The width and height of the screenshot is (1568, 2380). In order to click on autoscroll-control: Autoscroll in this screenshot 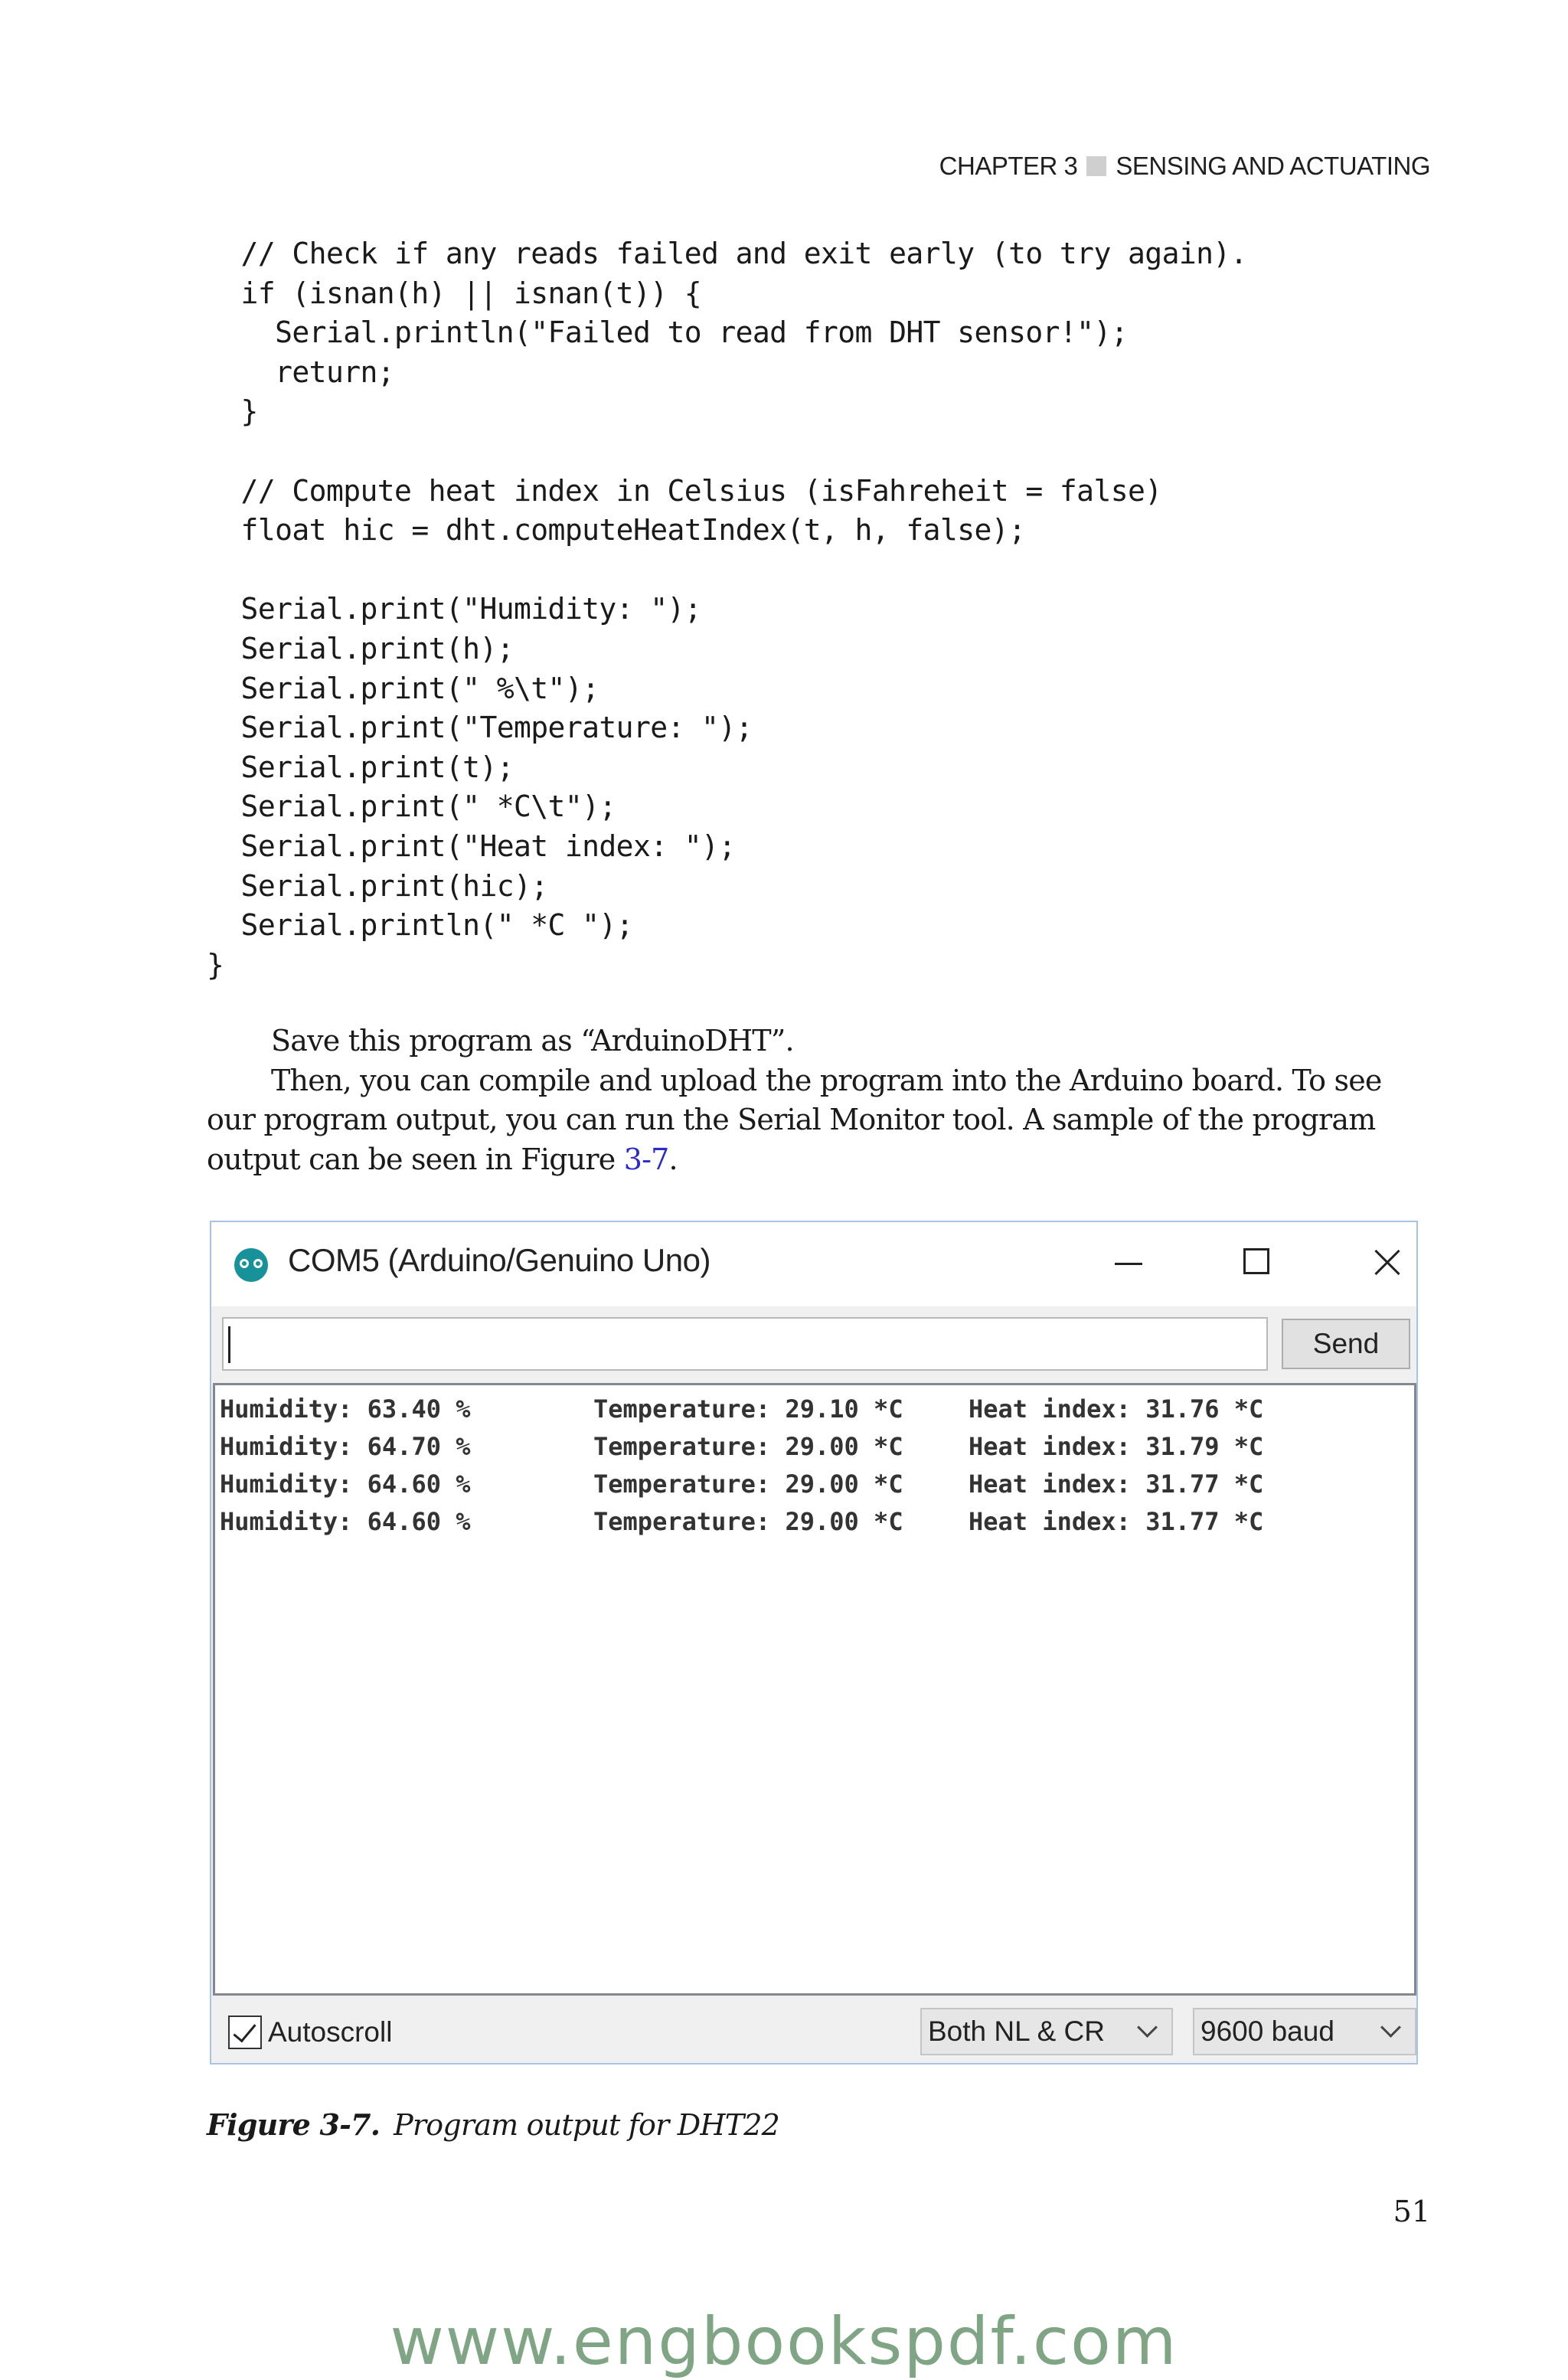, I will do `click(310, 2032)`.